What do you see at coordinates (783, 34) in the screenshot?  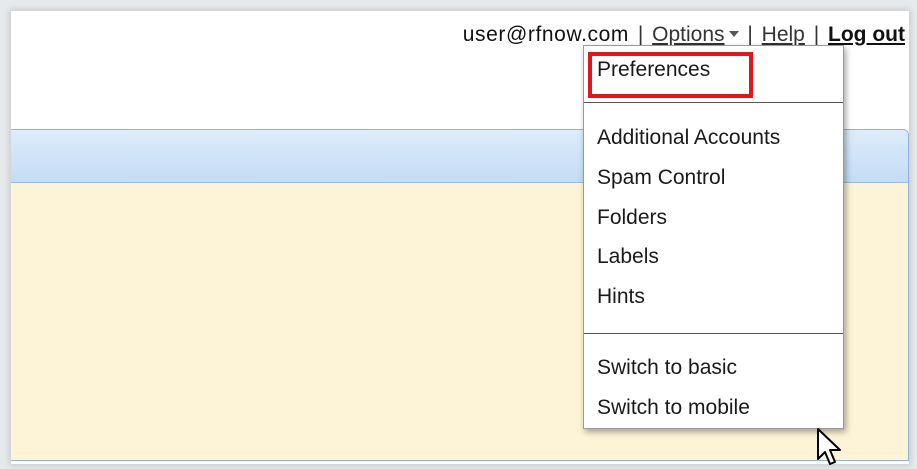 I see `help-link: Help` at bounding box center [783, 34].